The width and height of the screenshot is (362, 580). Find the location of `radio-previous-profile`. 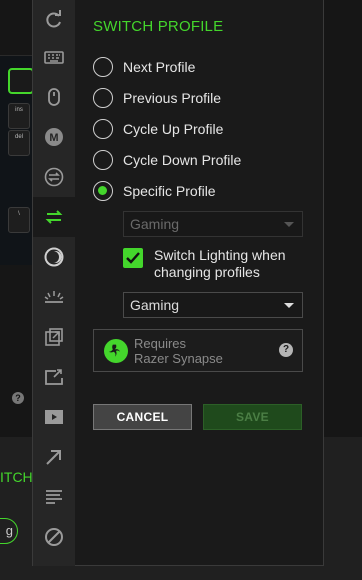

radio-previous-profile is located at coordinates (103, 98).